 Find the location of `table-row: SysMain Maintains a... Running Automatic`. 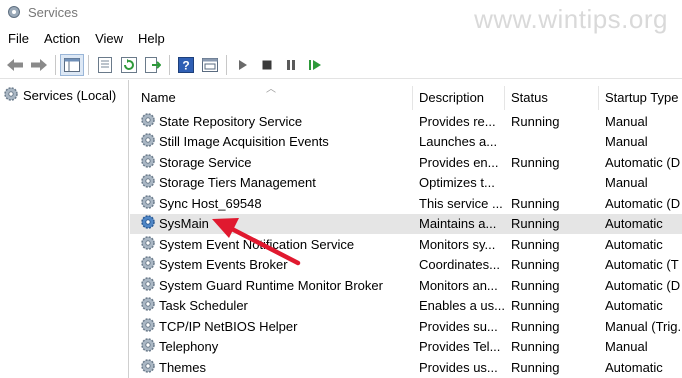

table-row: SysMain Maintains a... Running Automatic is located at coordinates (406, 223).